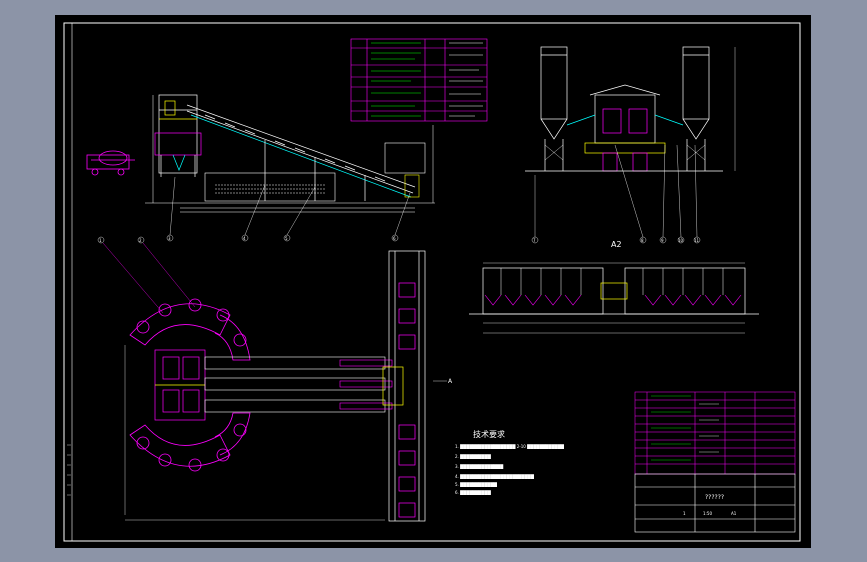 The image size is (867, 562). What do you see at coordinates (404, 386) in the screenshot?
I see `t-main-conveyor` at bounding box center [404, 386].